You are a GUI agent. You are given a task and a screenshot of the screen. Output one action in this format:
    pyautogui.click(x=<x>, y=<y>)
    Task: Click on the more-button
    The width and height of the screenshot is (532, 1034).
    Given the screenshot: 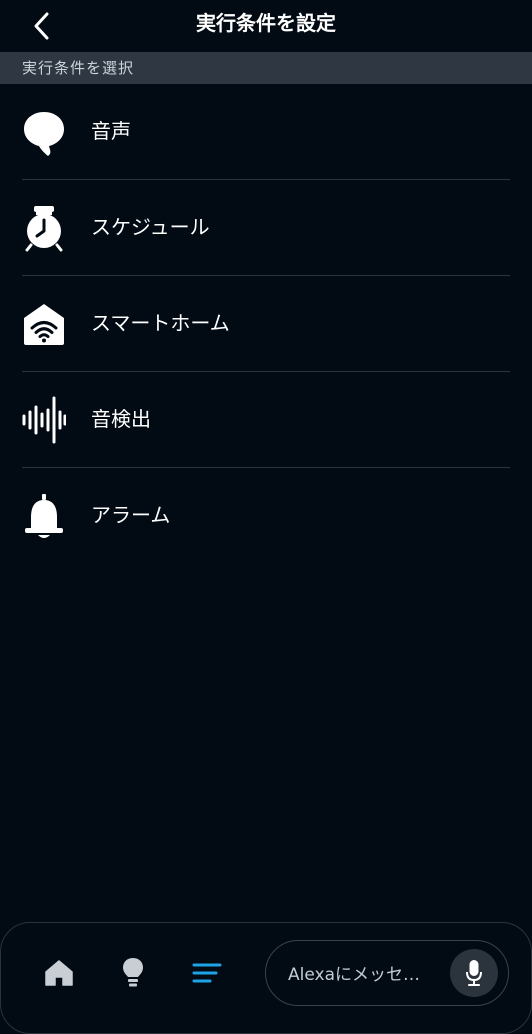 What is the action you would take?
    pyautogui.click(x=207, y=973)
    